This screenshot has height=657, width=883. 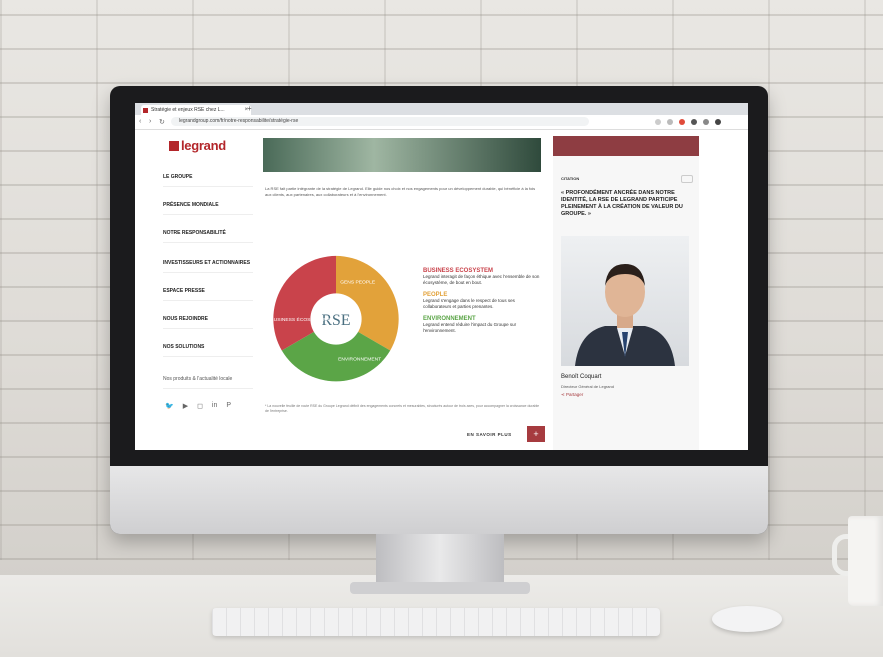 I want to click on tab-strip: Stratégie et enjeux RSE chez L... × +, so click(x=441, y=109).